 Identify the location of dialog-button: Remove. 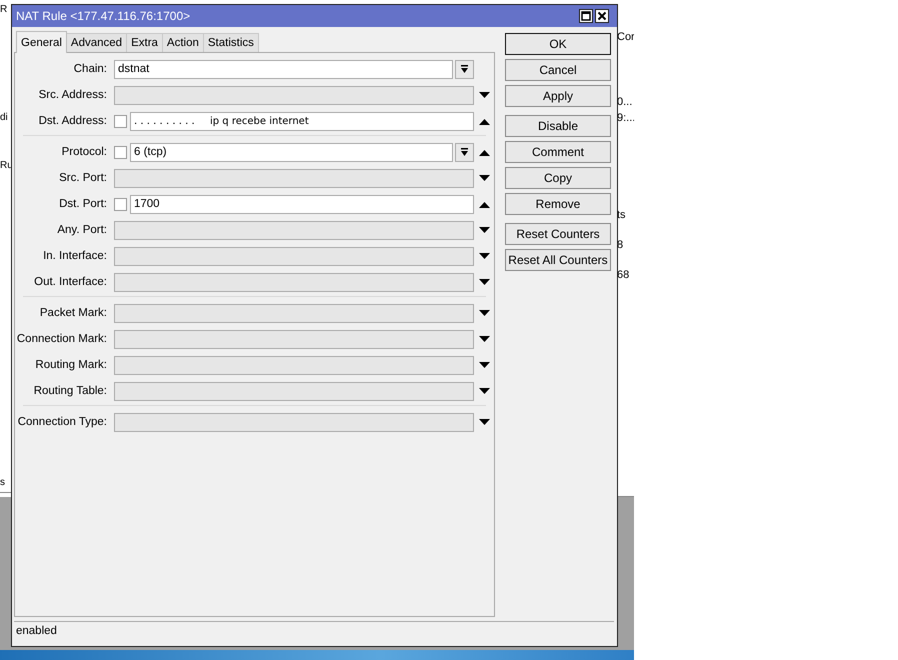
(558, 204).